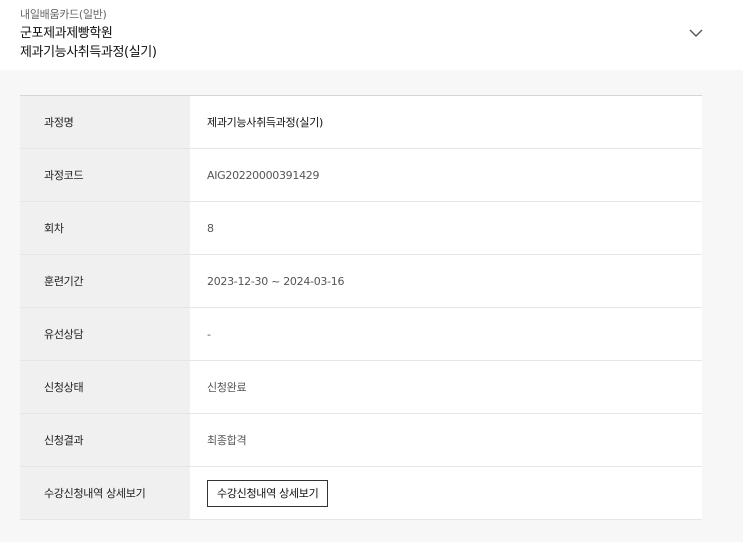 This screenshot has height=542, width=743. Describe the element at coordinates (210, 228) in the screenshot. I see `session-value: 8` at that location.